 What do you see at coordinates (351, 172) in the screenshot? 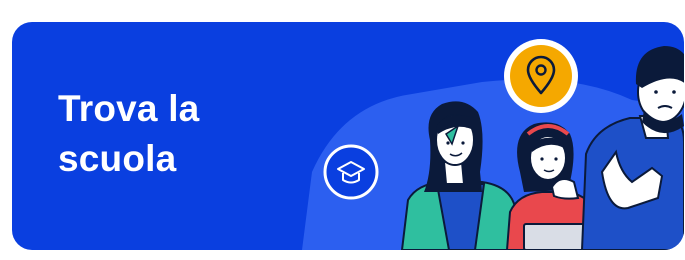
I see `graduation-cap-icon` at bounding box center [351, 172].